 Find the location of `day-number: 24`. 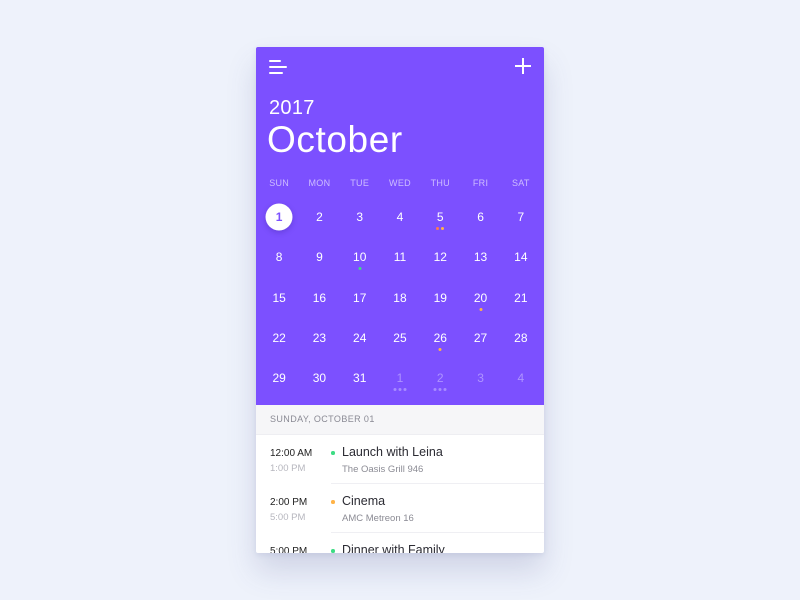

day-number: 24 is located at coordinates (360, 337).